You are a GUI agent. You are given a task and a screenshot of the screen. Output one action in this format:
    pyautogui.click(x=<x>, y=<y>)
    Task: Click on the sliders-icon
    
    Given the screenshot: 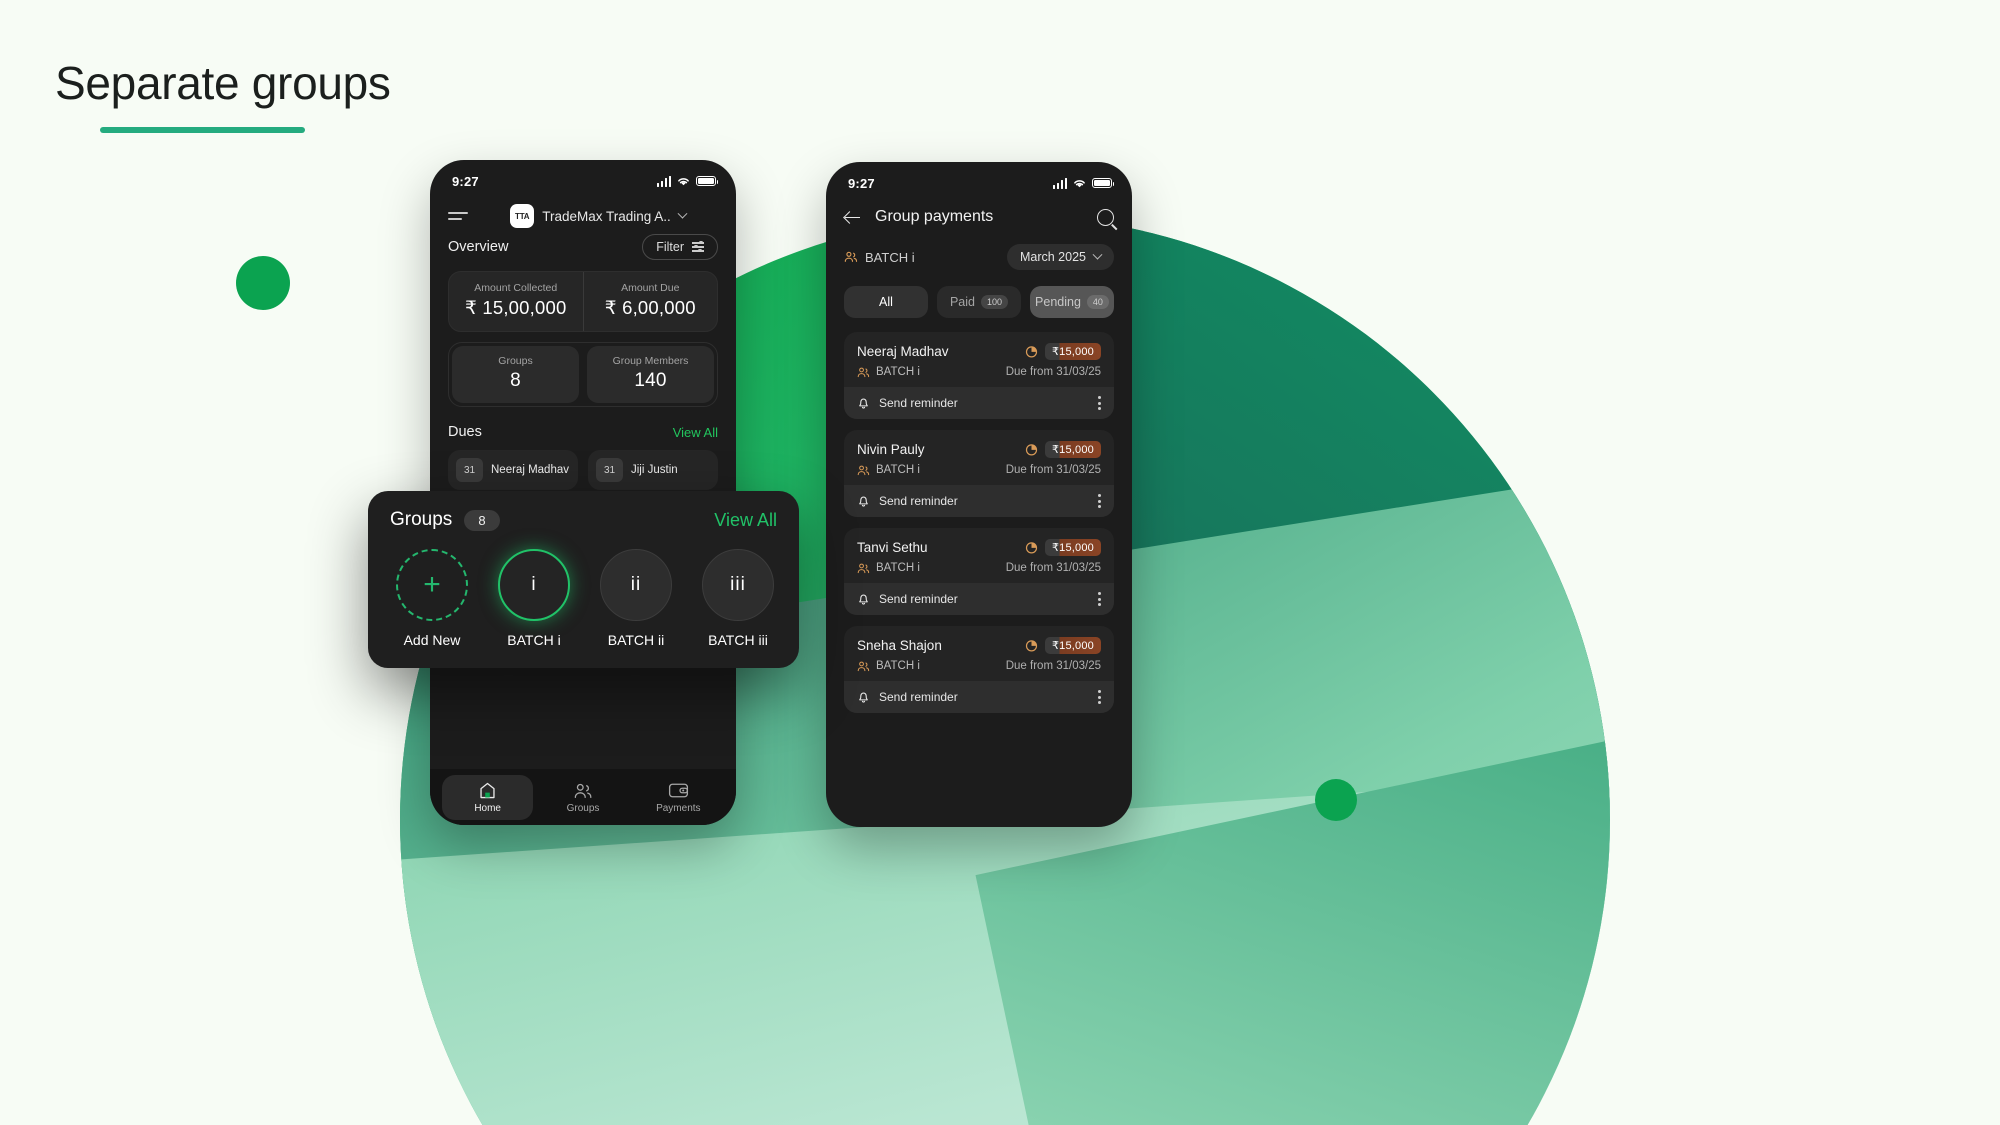 What is the action you would take?
    pyautogui.click(x=698, y=246)
    